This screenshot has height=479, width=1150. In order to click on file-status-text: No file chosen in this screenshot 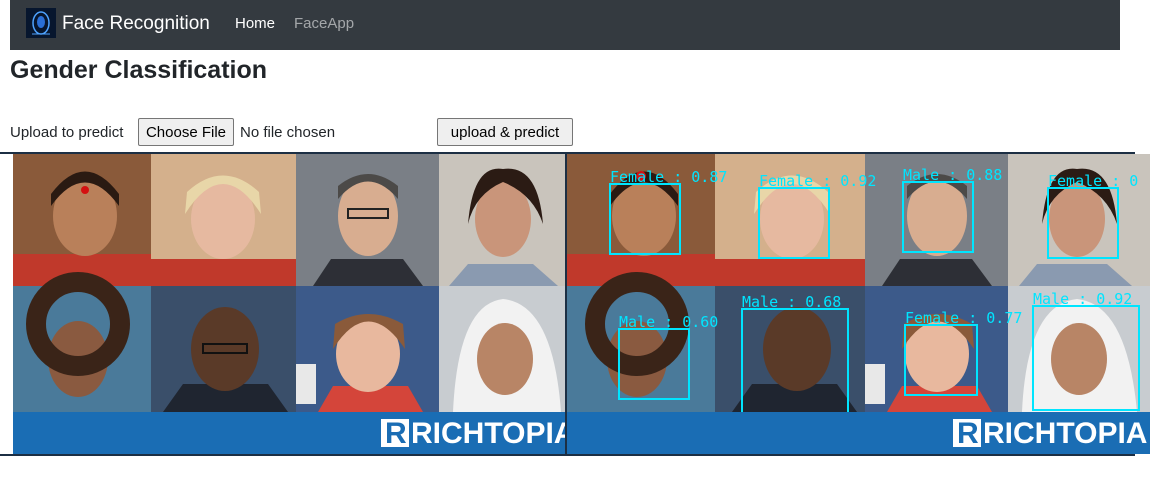, I will do `click(288, 132)`.